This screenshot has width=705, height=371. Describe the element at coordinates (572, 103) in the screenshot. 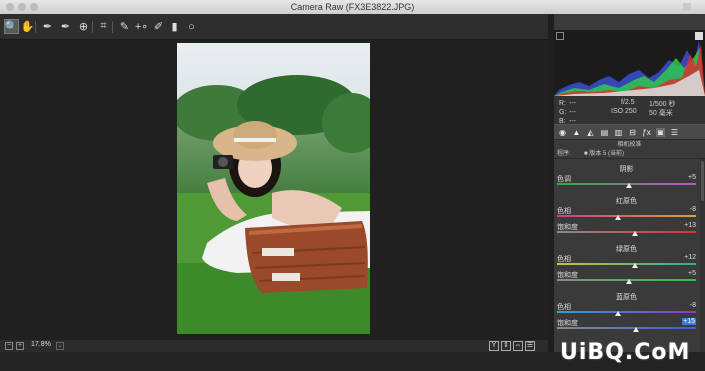

I see `r-value: ---` at that location.